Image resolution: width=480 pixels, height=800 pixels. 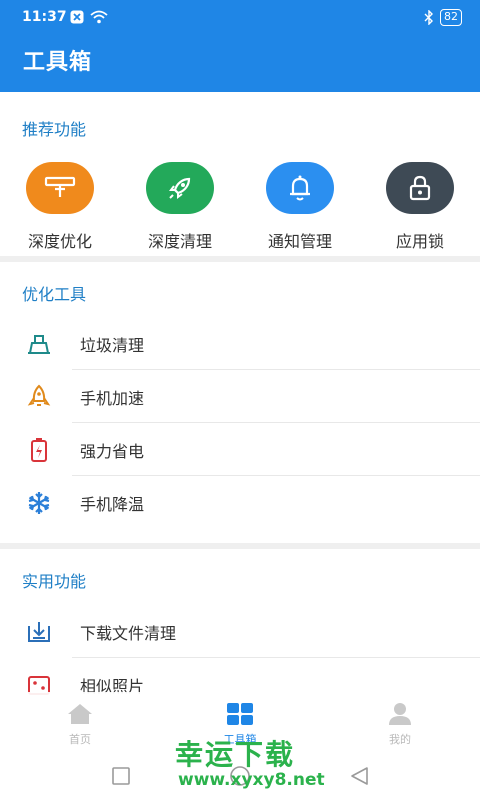 I want to click on page-title: 工具箱, so click(x=58, y=62).